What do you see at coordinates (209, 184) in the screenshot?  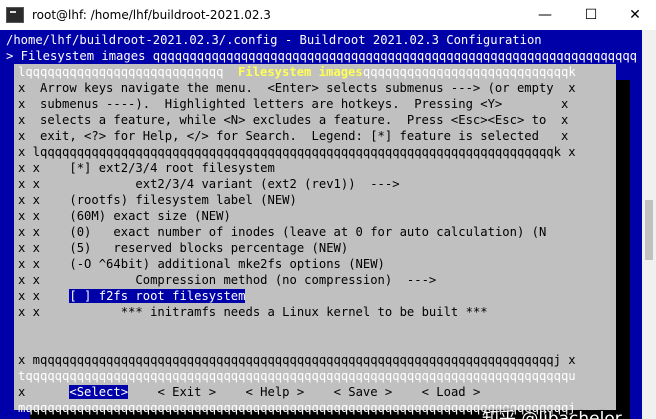 I see `menu-item: x x ext2/3/4 variant (ext2 (rev1)) --->` at bounding box center [209, 184].